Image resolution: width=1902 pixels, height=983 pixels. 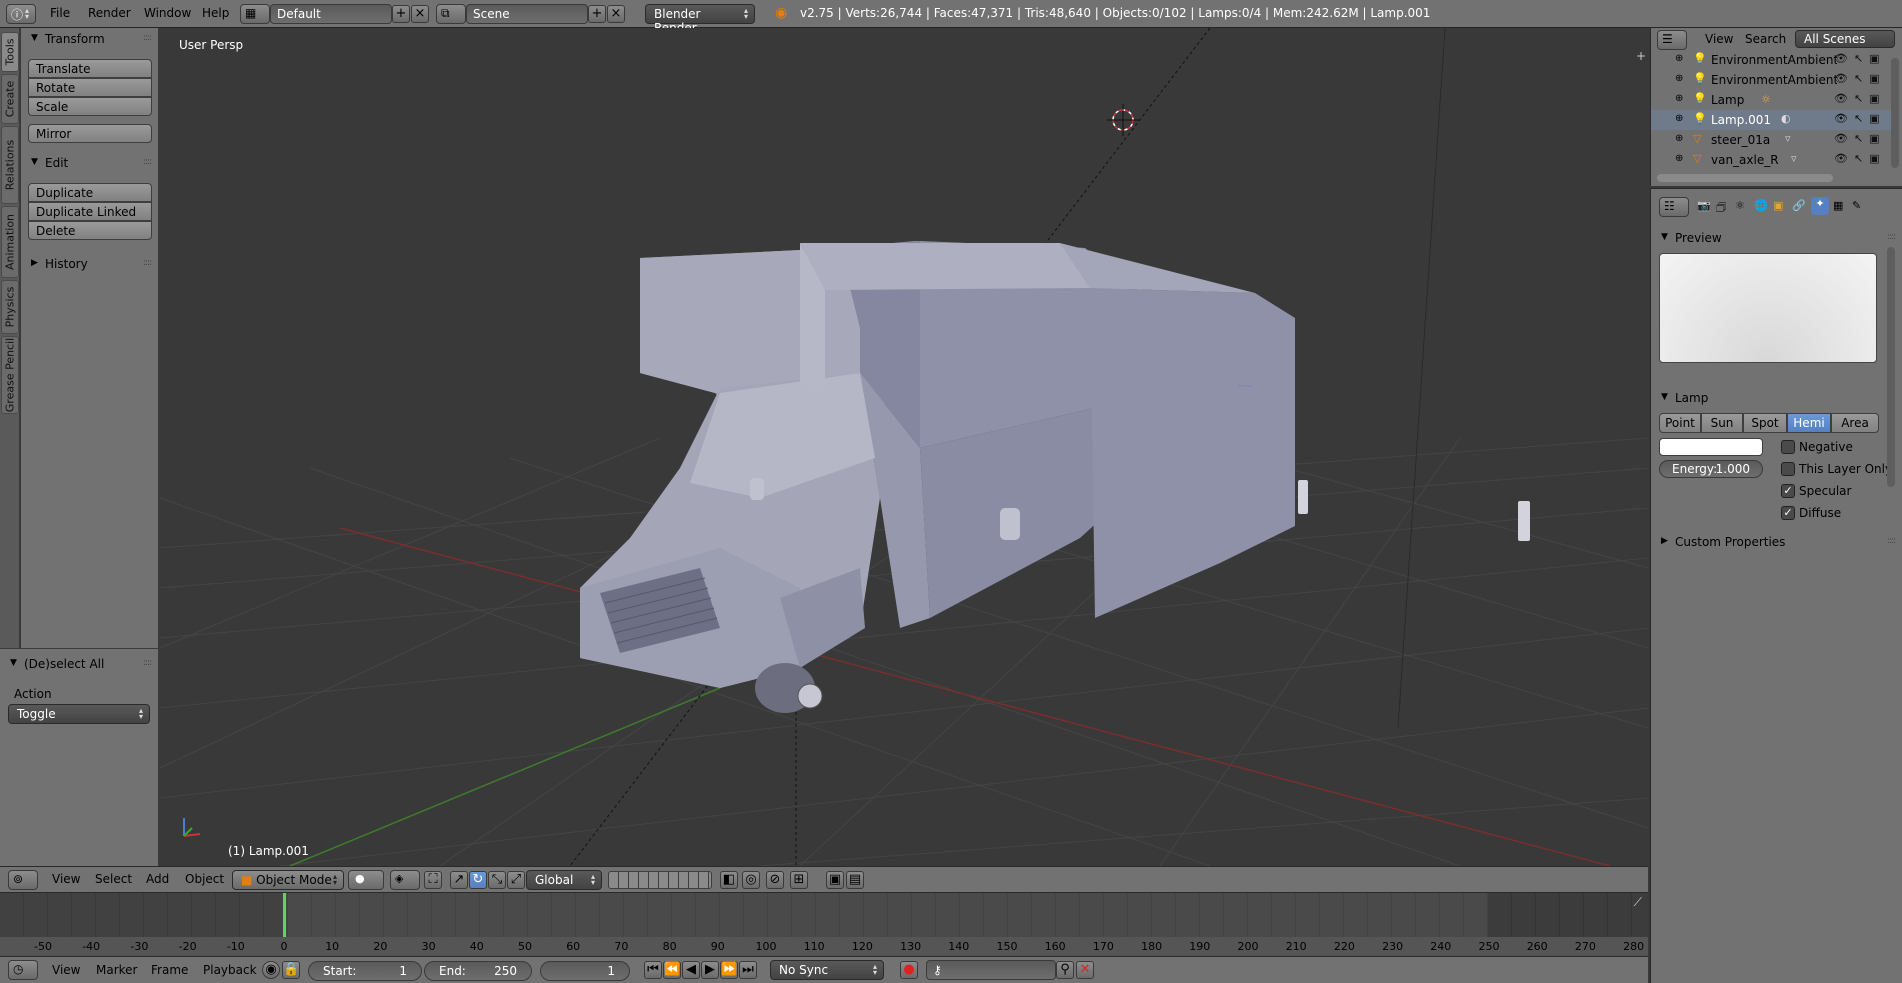 What do you see at coordinates (288, 880) in the screenshot?
I see `mode-dropdown: ■ Object Mode ▴ ▾` at bounding box center [288, 880].